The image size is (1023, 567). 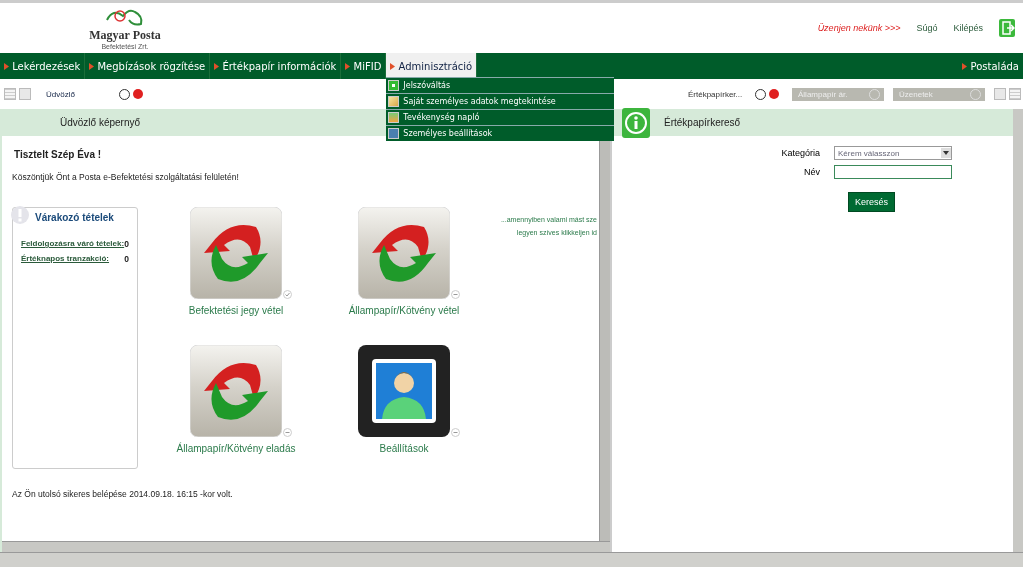 What do you see at coordinates (126, 177) in the screenshot?
I see `welcome-text: Köszöntjük Önt a Posta e-Befektetési szolgáltatási felületén!` at bounding box center [126, 177].